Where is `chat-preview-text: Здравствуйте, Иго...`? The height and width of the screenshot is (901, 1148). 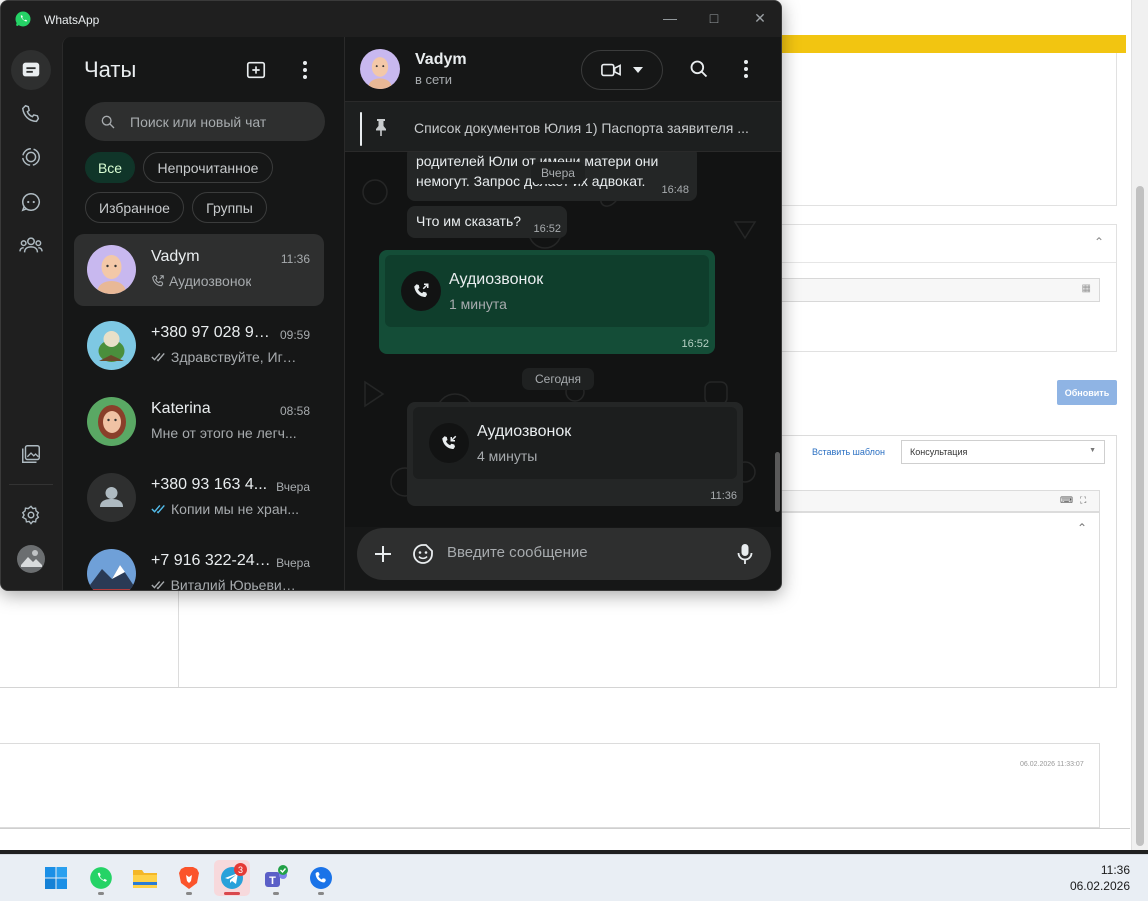 chat-preview-text: Здравствуйте, Иго... is located at coordinates (235, 357).